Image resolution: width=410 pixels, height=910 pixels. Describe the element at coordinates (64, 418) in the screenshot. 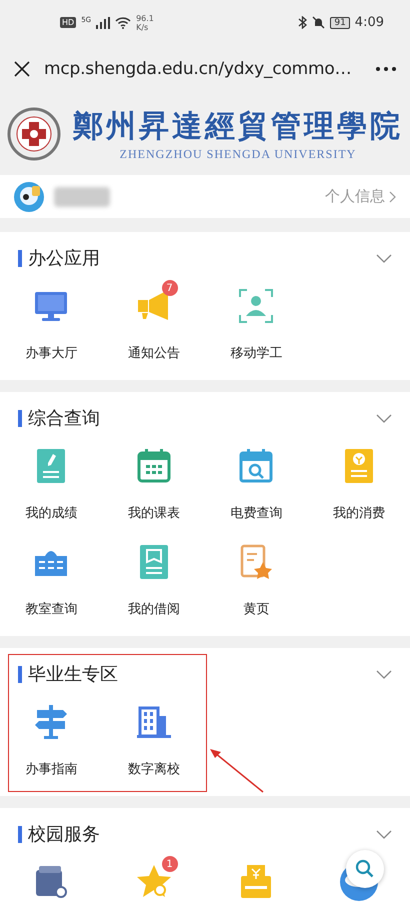

I see `section-title: 综合查询` at that location.